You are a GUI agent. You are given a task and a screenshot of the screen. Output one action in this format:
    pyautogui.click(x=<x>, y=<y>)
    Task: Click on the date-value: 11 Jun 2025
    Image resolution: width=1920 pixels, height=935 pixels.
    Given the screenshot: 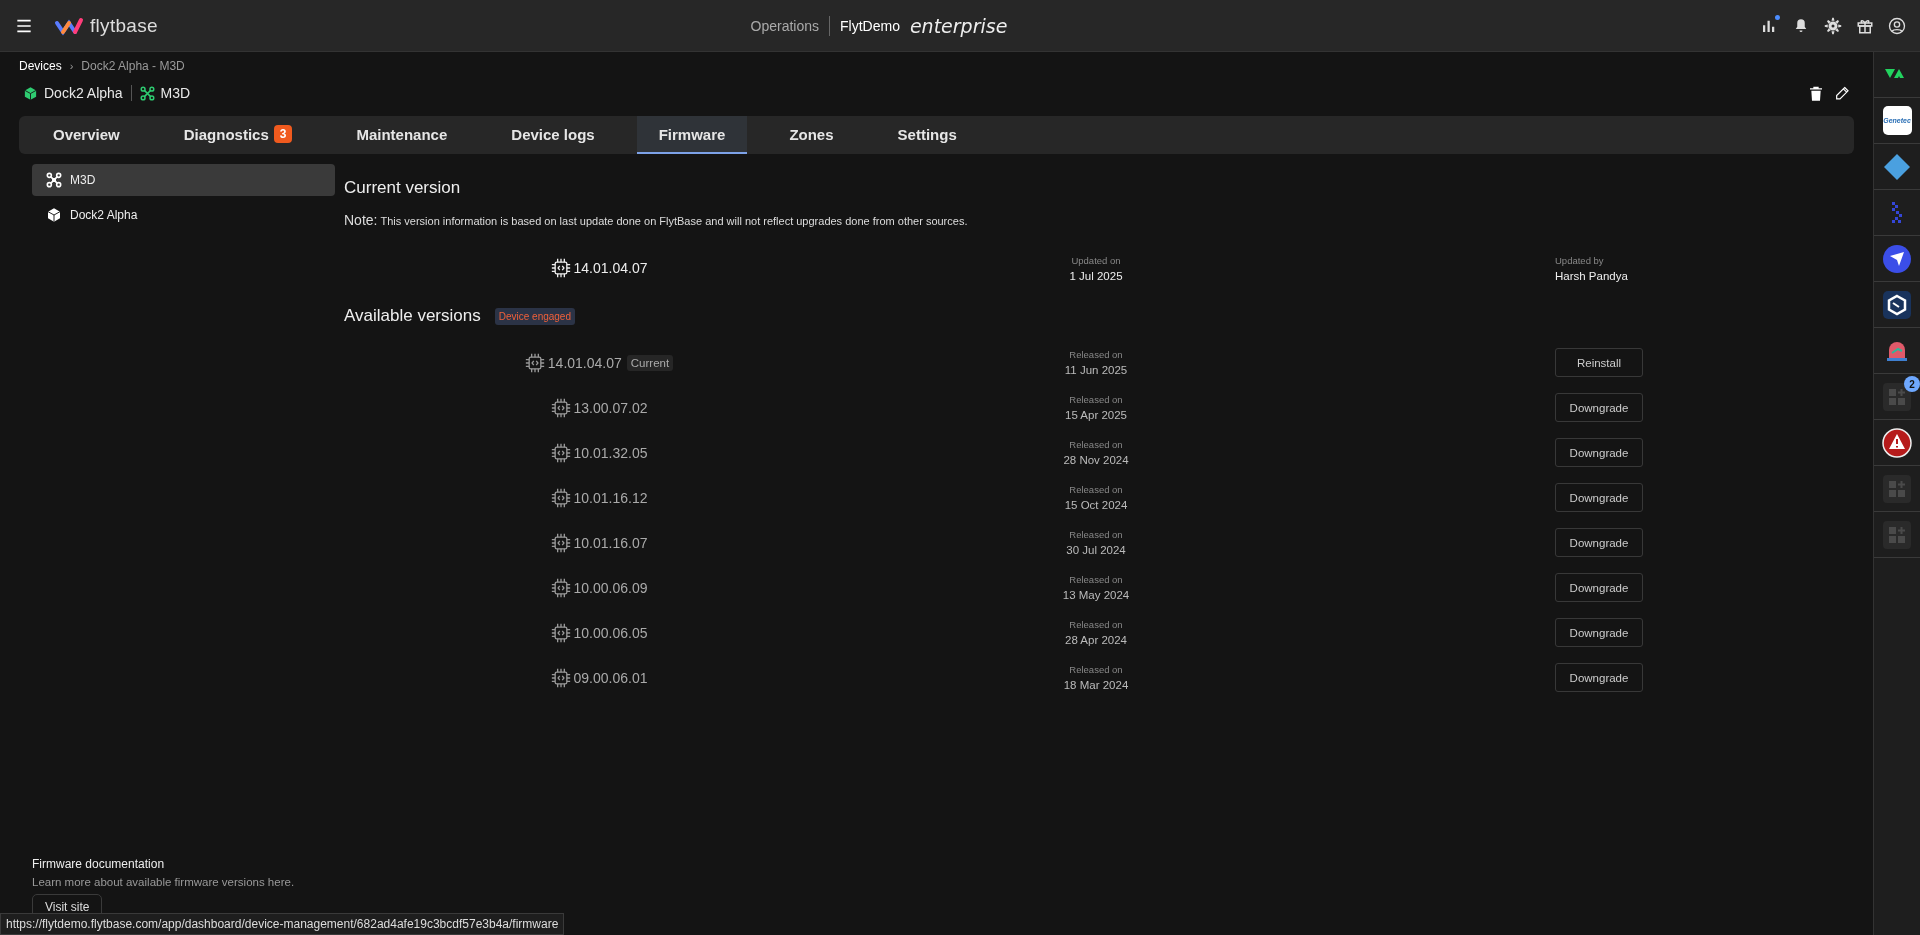 What is the action you would take?
    pyautogui.click(x=1096, y=370)
    